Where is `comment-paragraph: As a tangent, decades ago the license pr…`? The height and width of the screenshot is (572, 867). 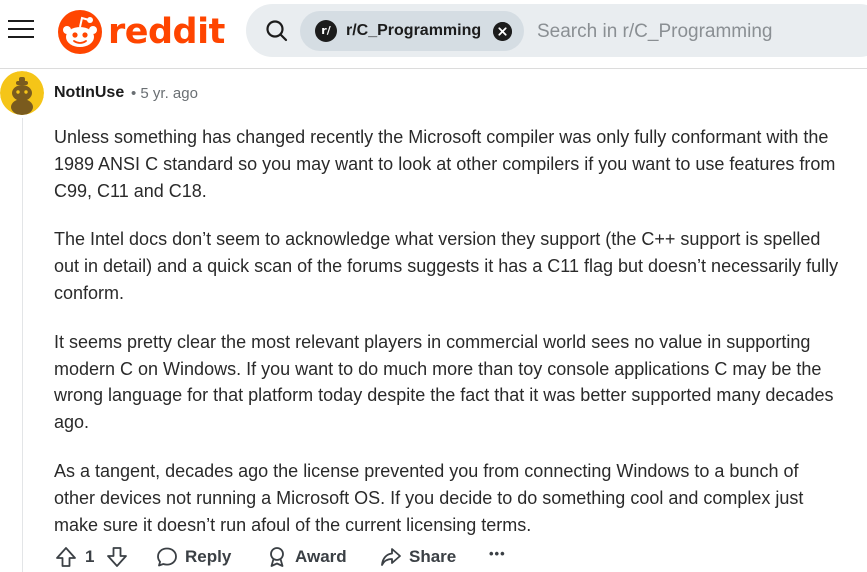 comment-paragraph: As a tangent, decades ago the license pr… is located at coordinates (429, 497).